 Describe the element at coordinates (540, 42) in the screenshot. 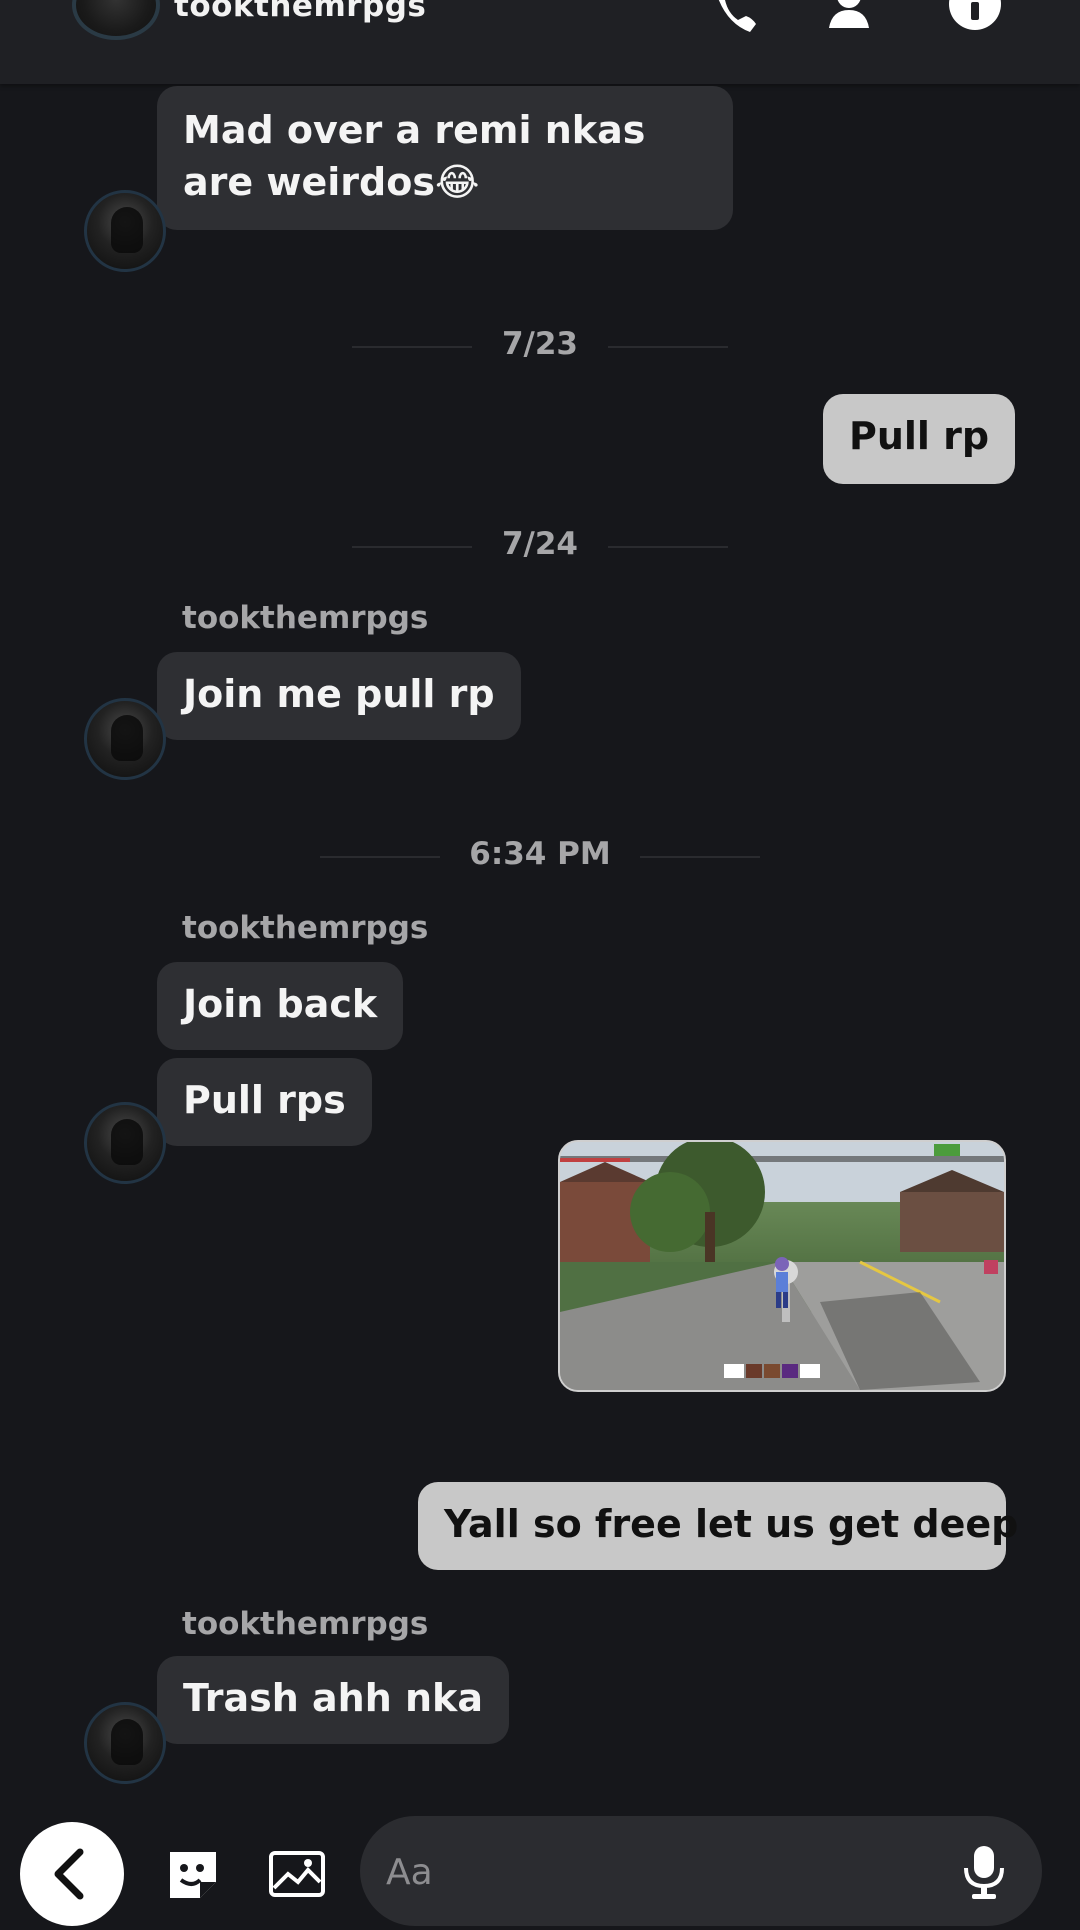

I see `chat-header: tookthemrpgs` at that location.